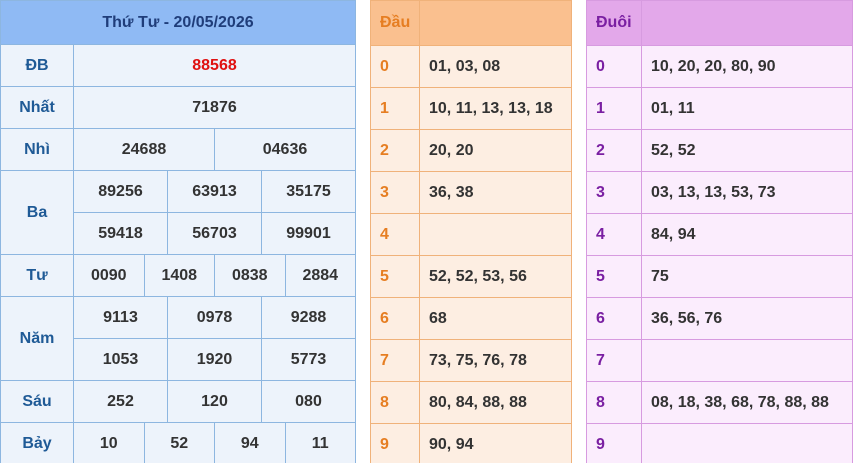  Describe the element at coordinates (214, 359) in the screenshot. I see `prize-number: 1920` at that location.